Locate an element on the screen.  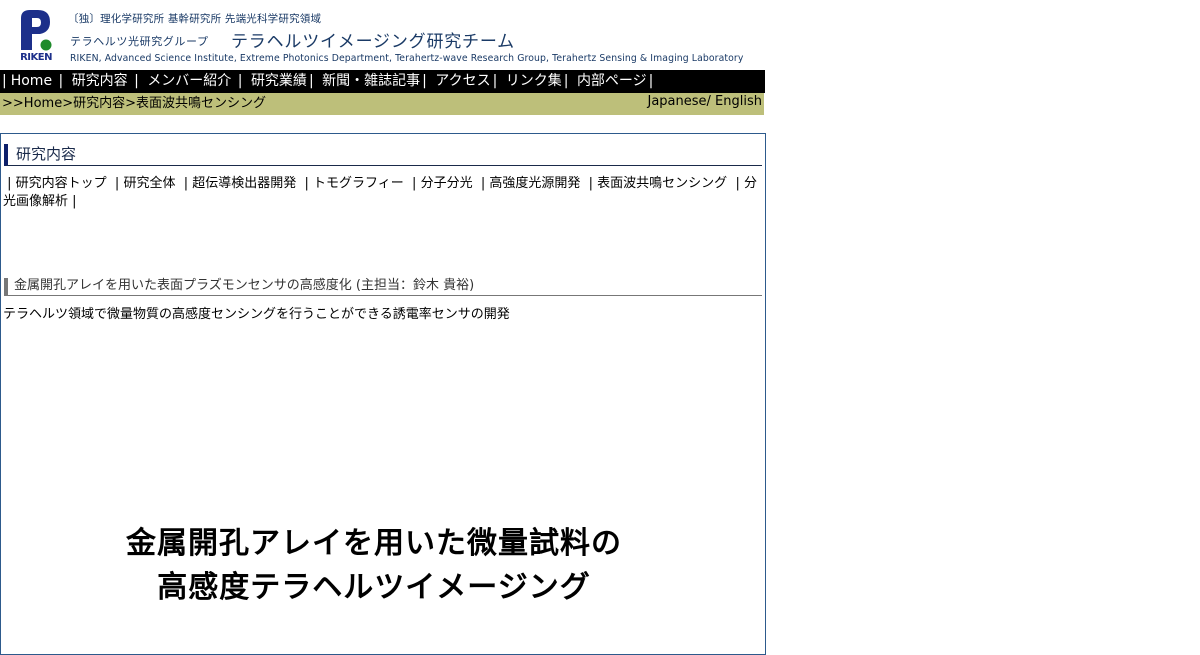
subnav-top: 研究内容トップ is located at coordinates (61, 183).